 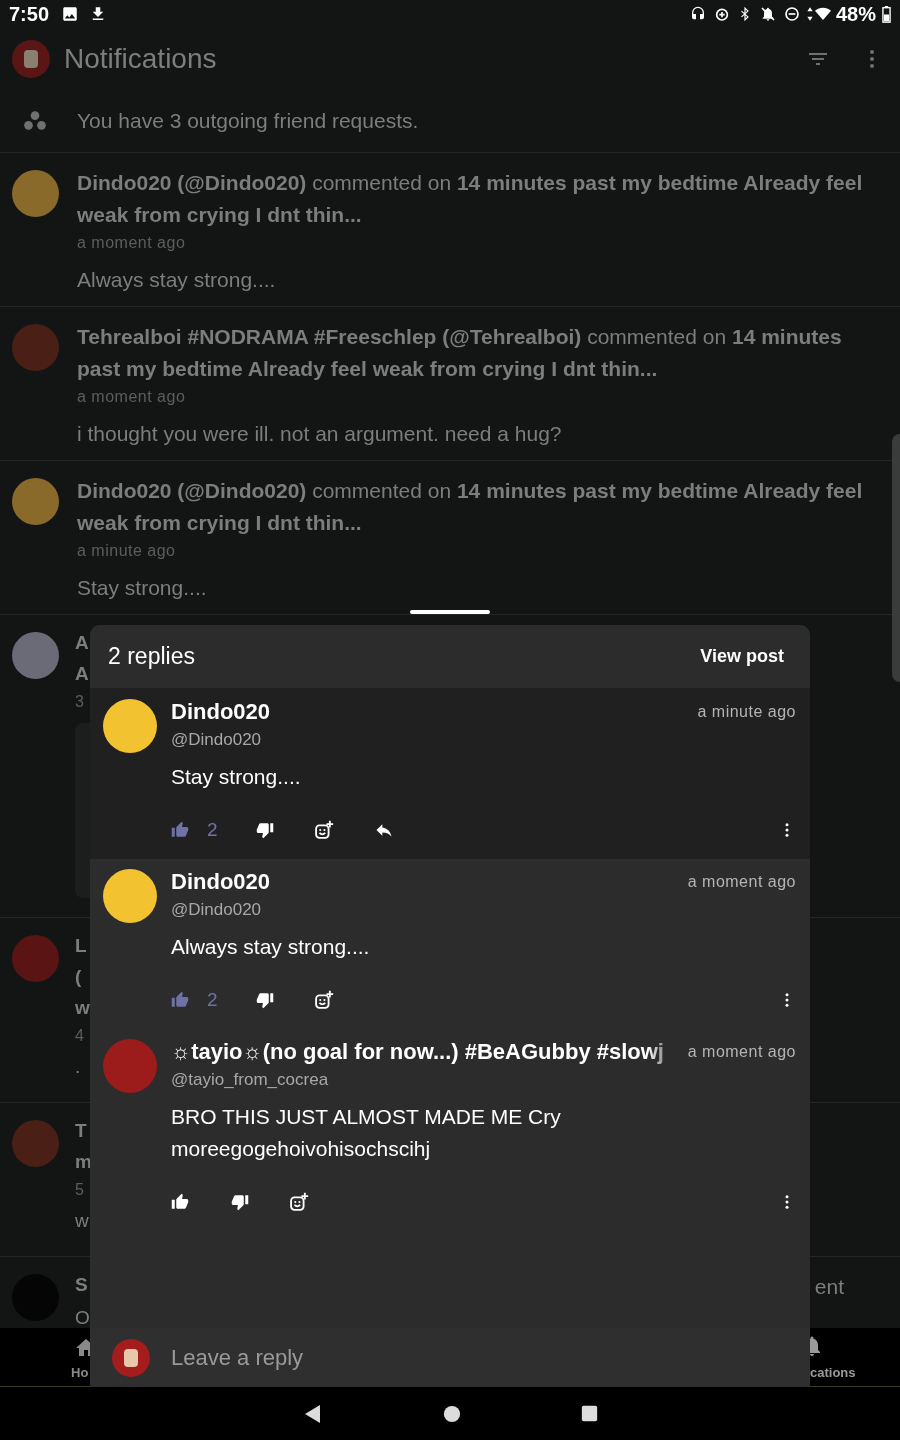 What do you see at coordinates (886, 14) in the screenshot?
I see `battery-icon` at bounding box center [886, 14].